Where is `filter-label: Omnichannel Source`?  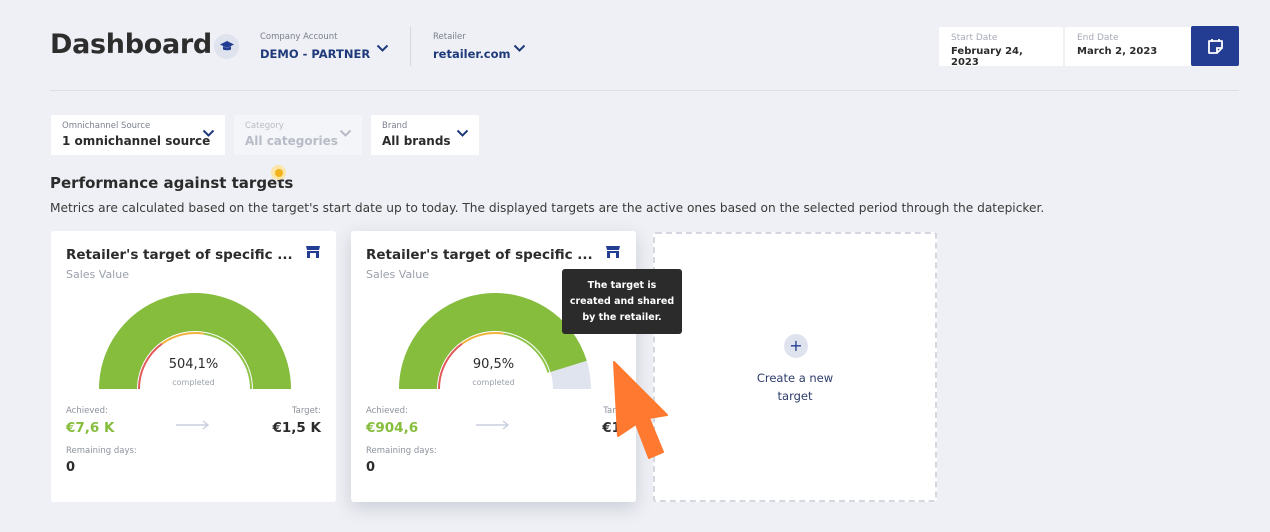
filter-label: Omnichannel Source is located at coordinates (106, 126).